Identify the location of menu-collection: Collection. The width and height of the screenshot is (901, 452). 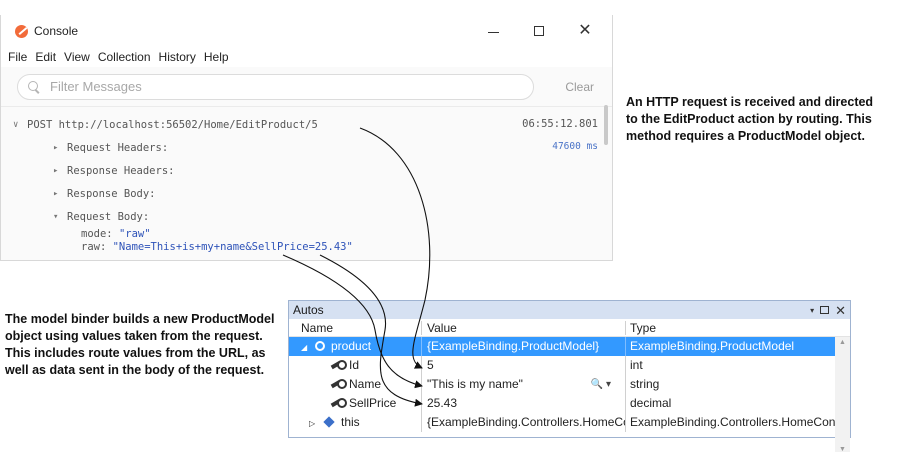
(124, 57).